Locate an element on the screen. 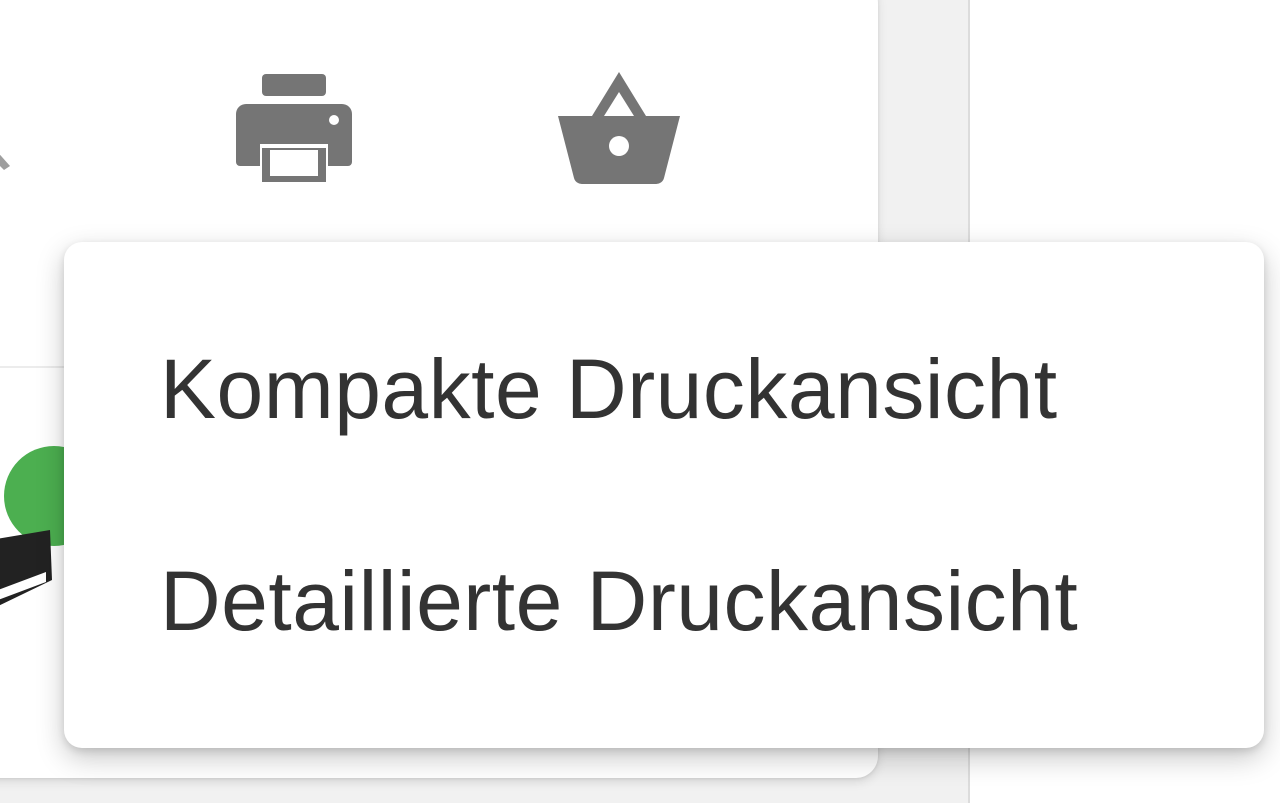  print-icon is located at coordinates (294, 129).